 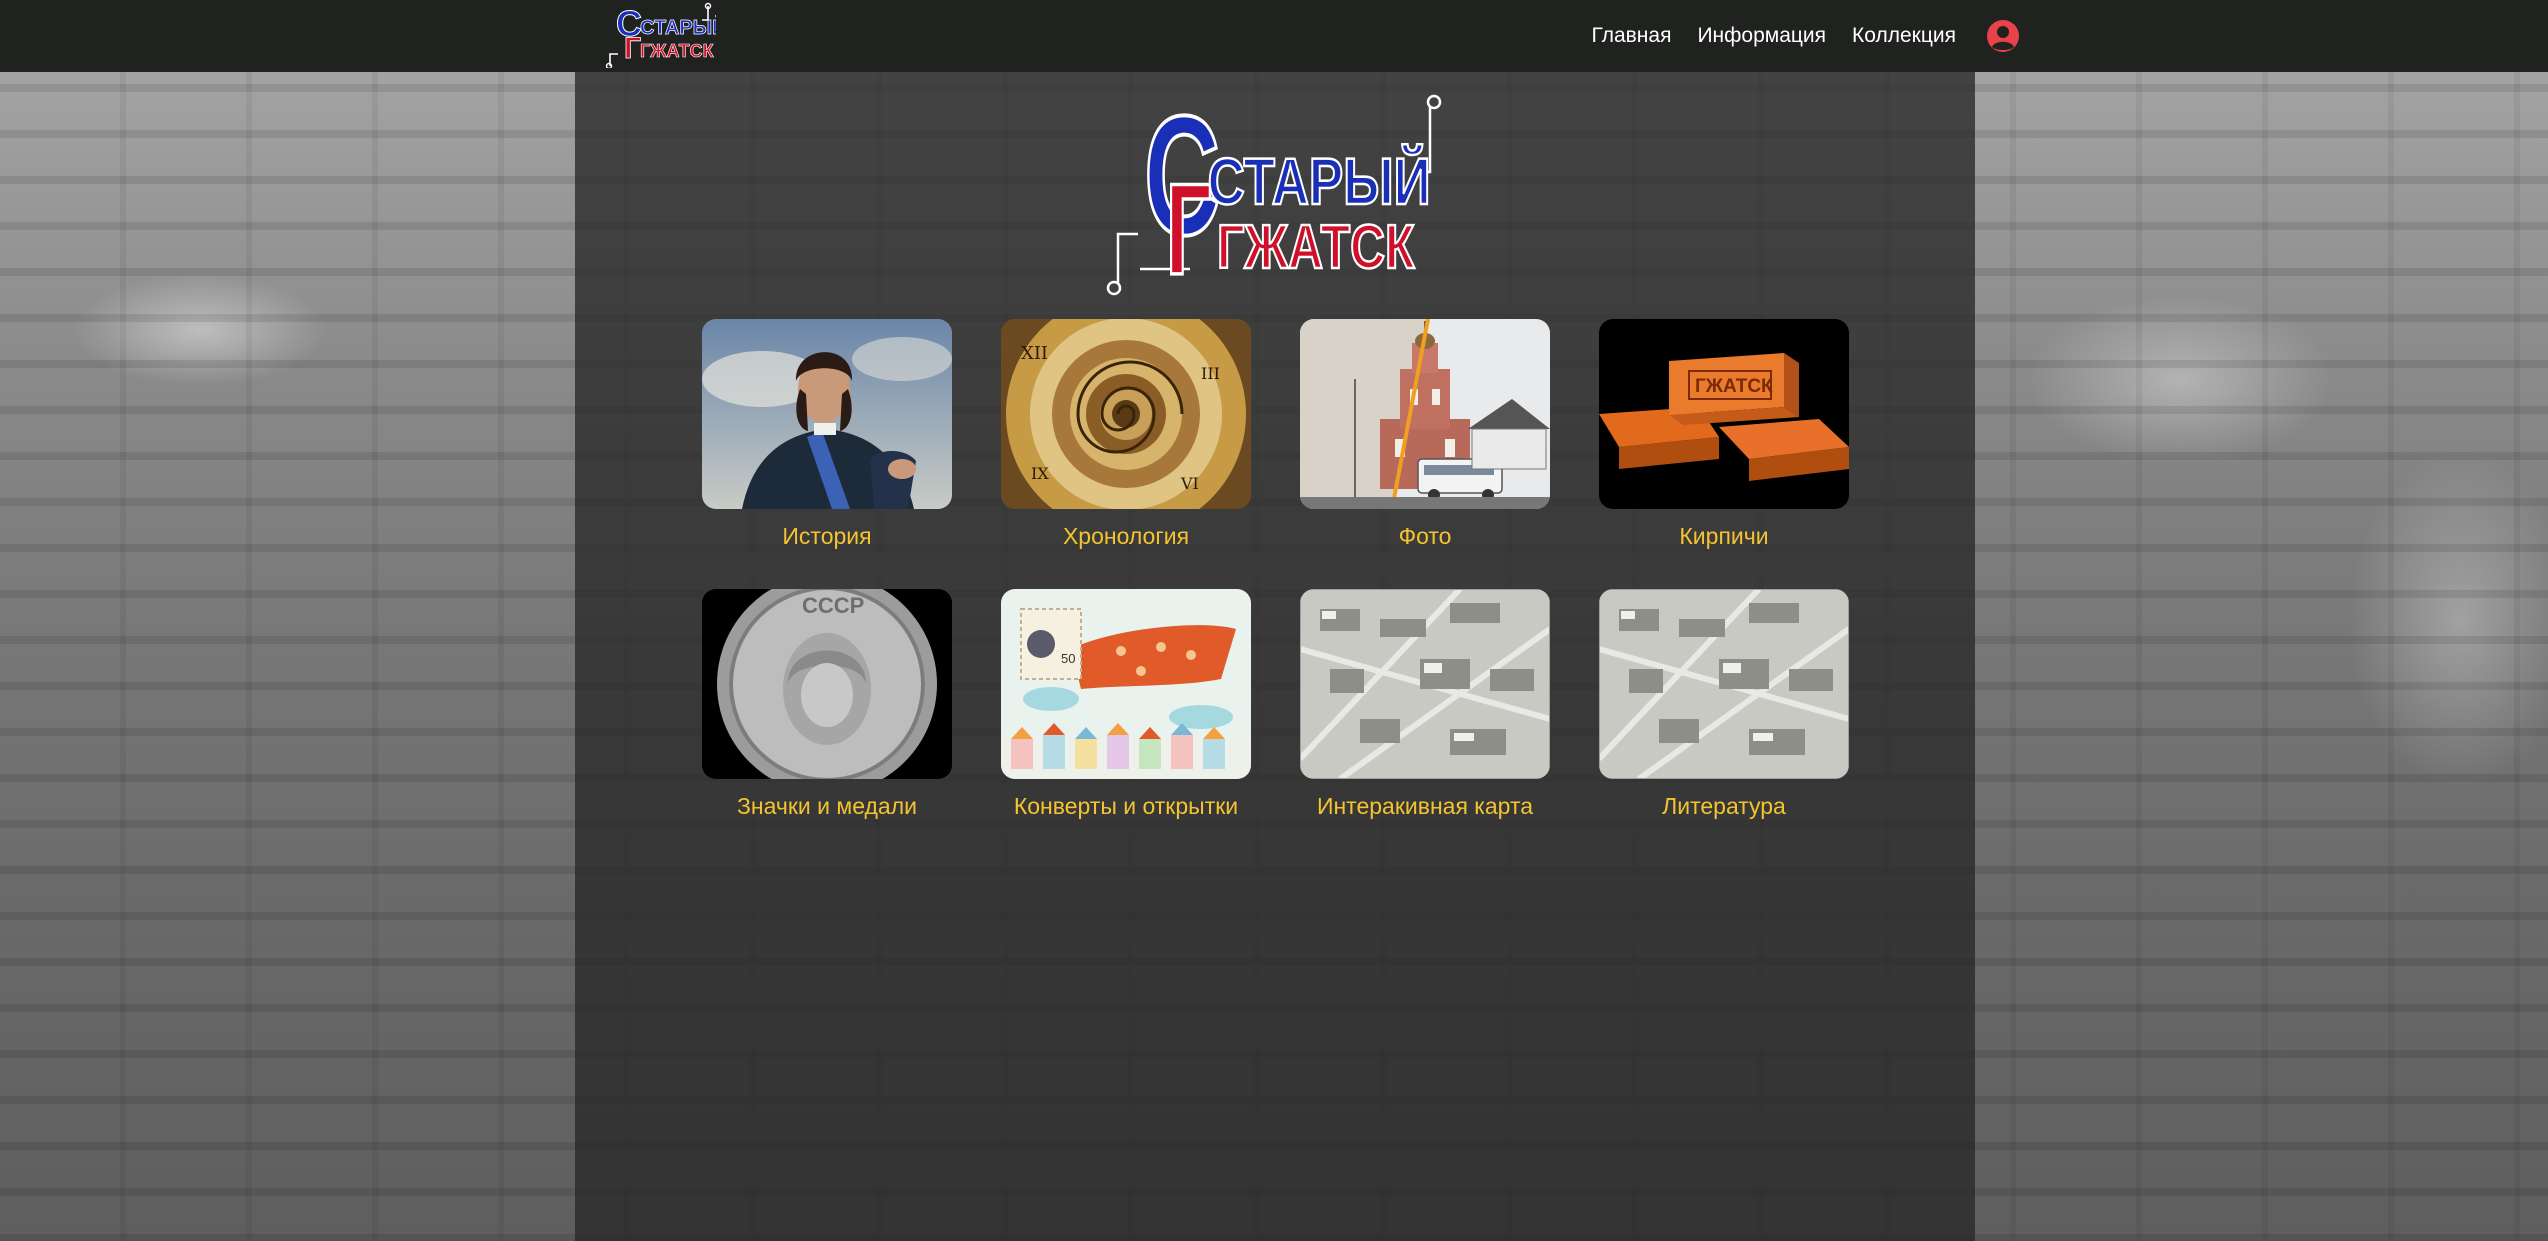 I want to click on photo-thumbnail, so click(x=1425, y=414).